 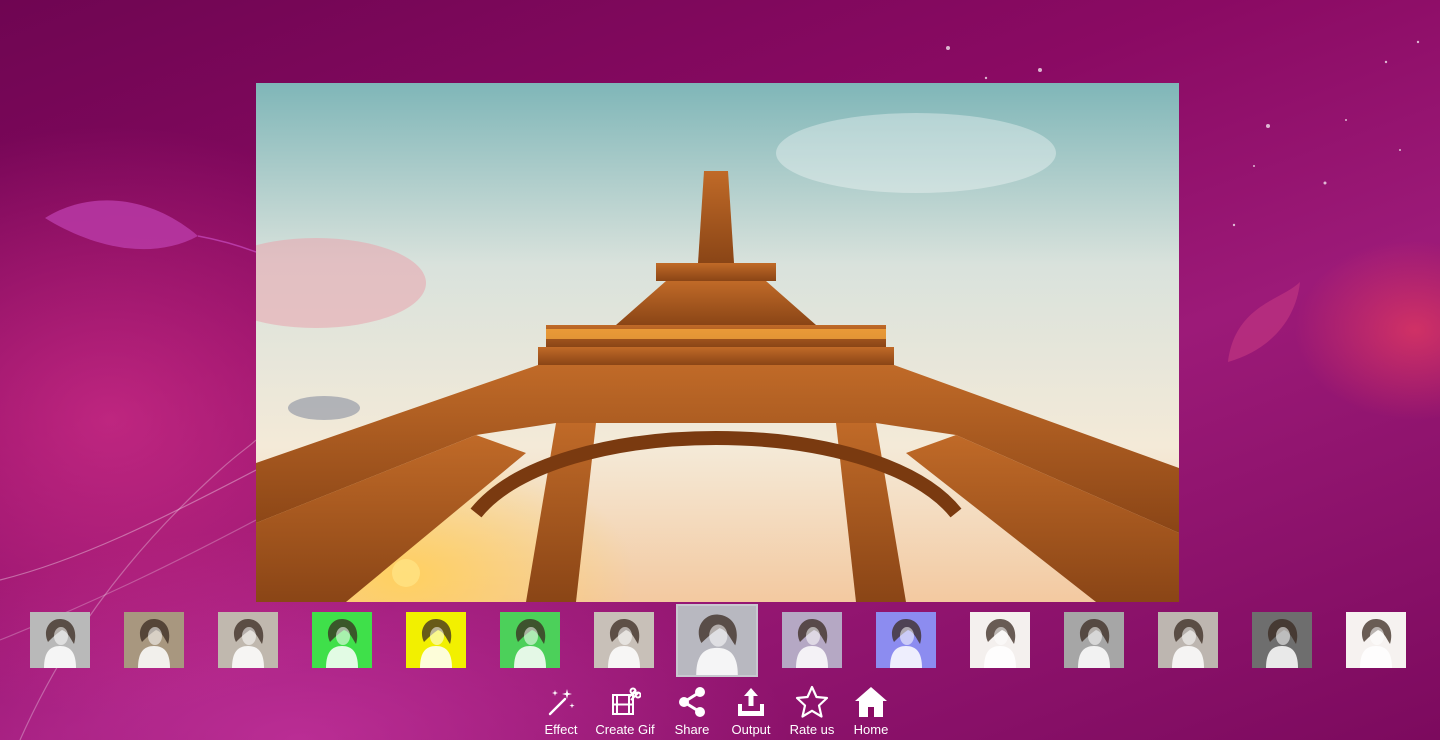 What do you see at coordinates (342, 640) in the screenshot?
I see `filter-thumbnail-green` at bounding box center [342, 640].